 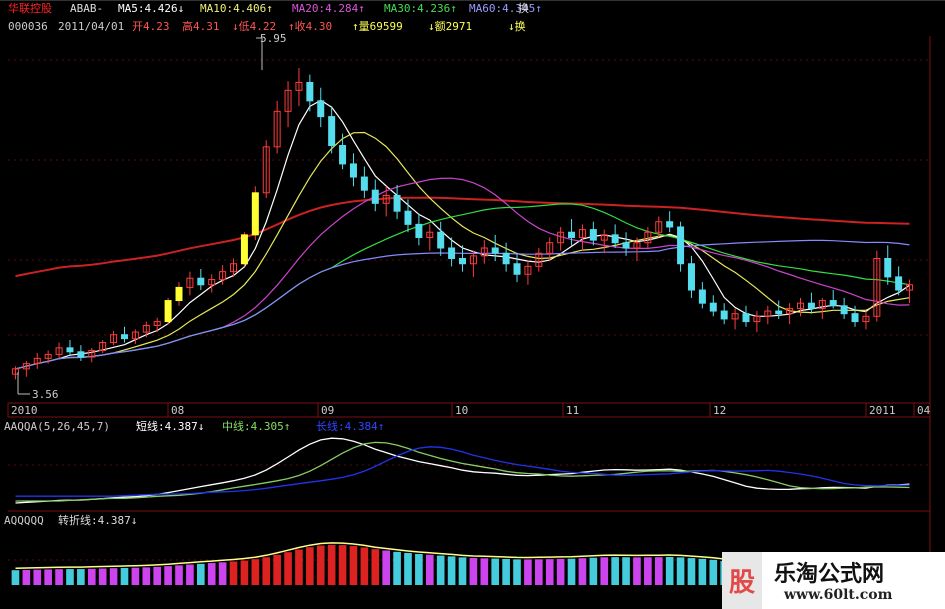 What do you see at coordinates (420, 8) in the screenshot?
I see `ma30-readout: MA30:4.236↑` at bounding box center [420, 8].